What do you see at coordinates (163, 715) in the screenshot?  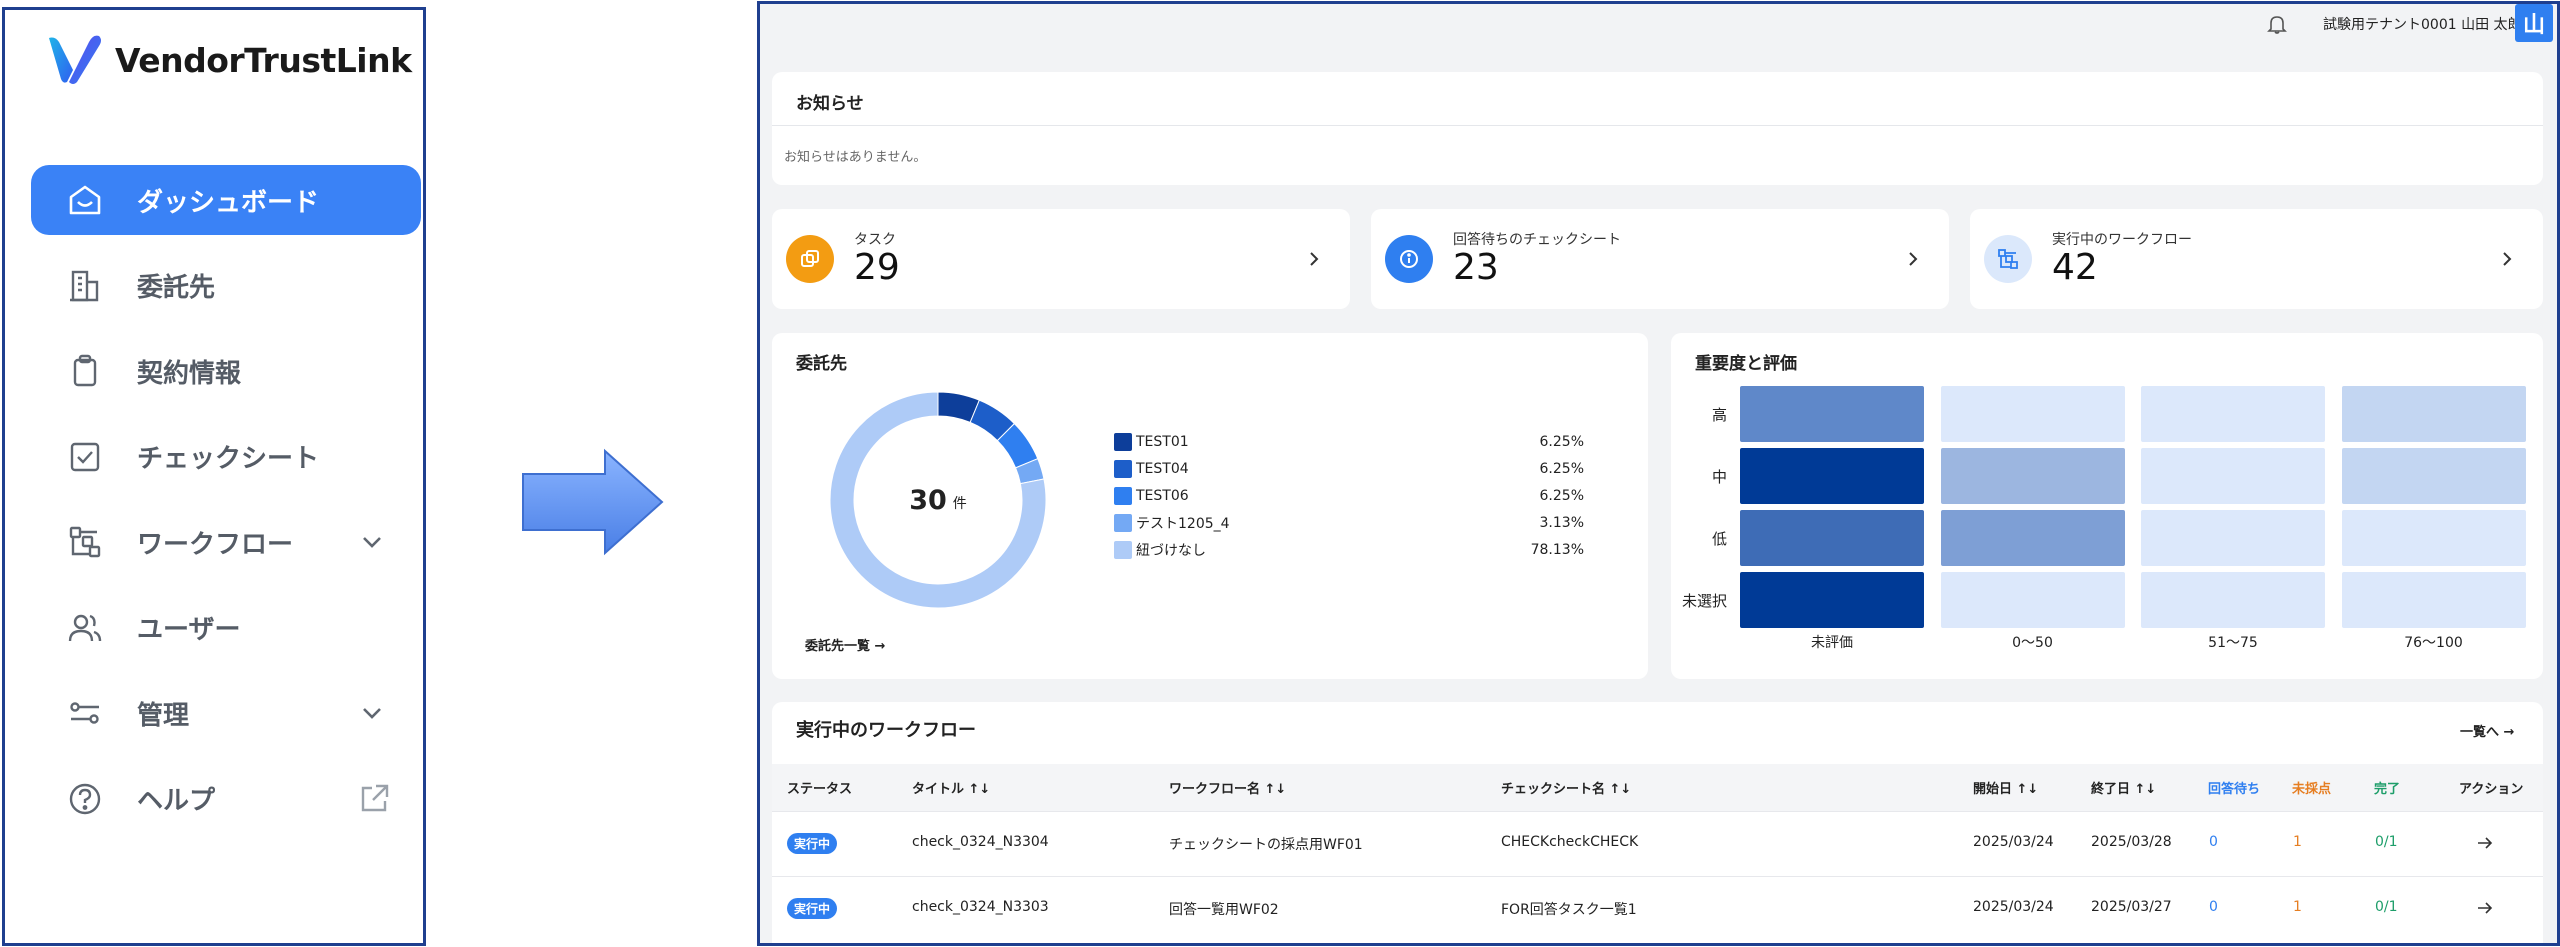 I see `sidebar-item-label: 管理` at bounding box center [163, 715].